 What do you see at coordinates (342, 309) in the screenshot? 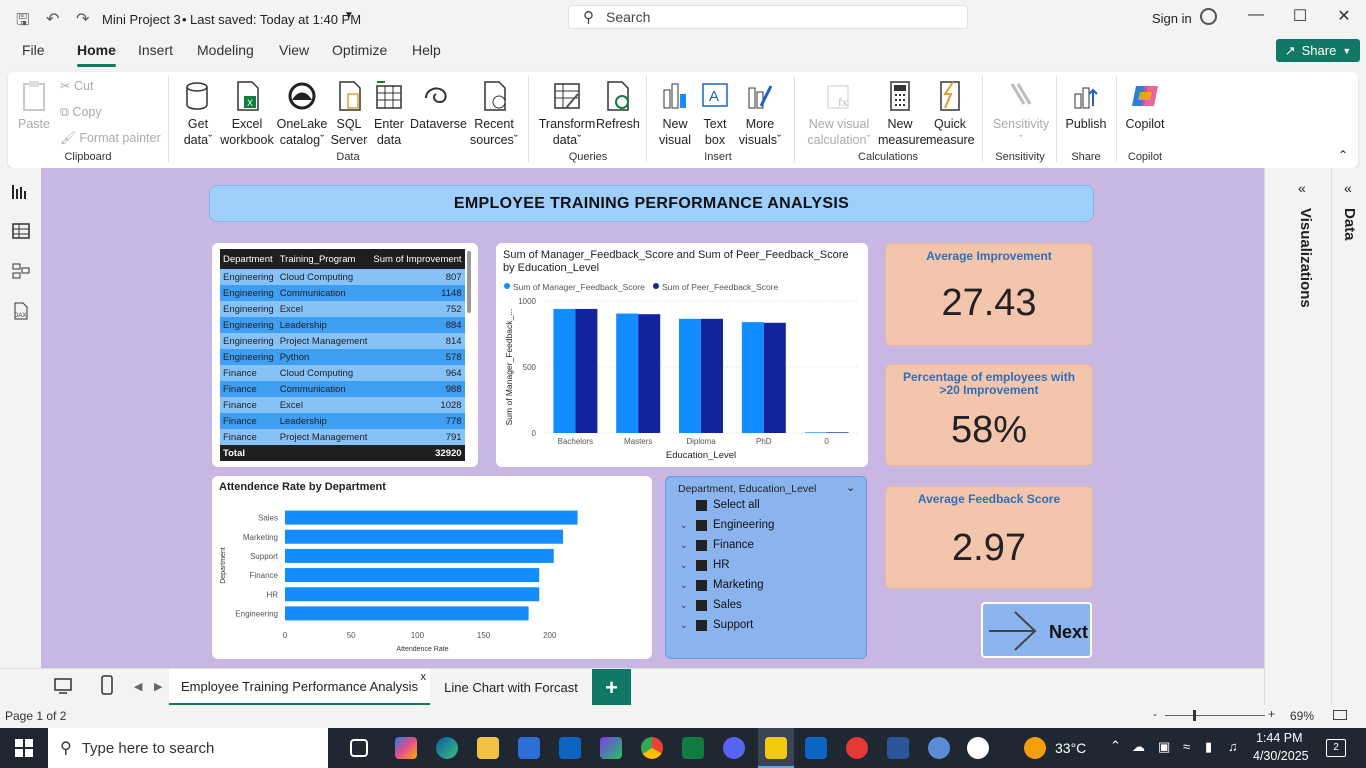
I see `table-row: Engineering Excel 752` at bounding box center [342, 309].